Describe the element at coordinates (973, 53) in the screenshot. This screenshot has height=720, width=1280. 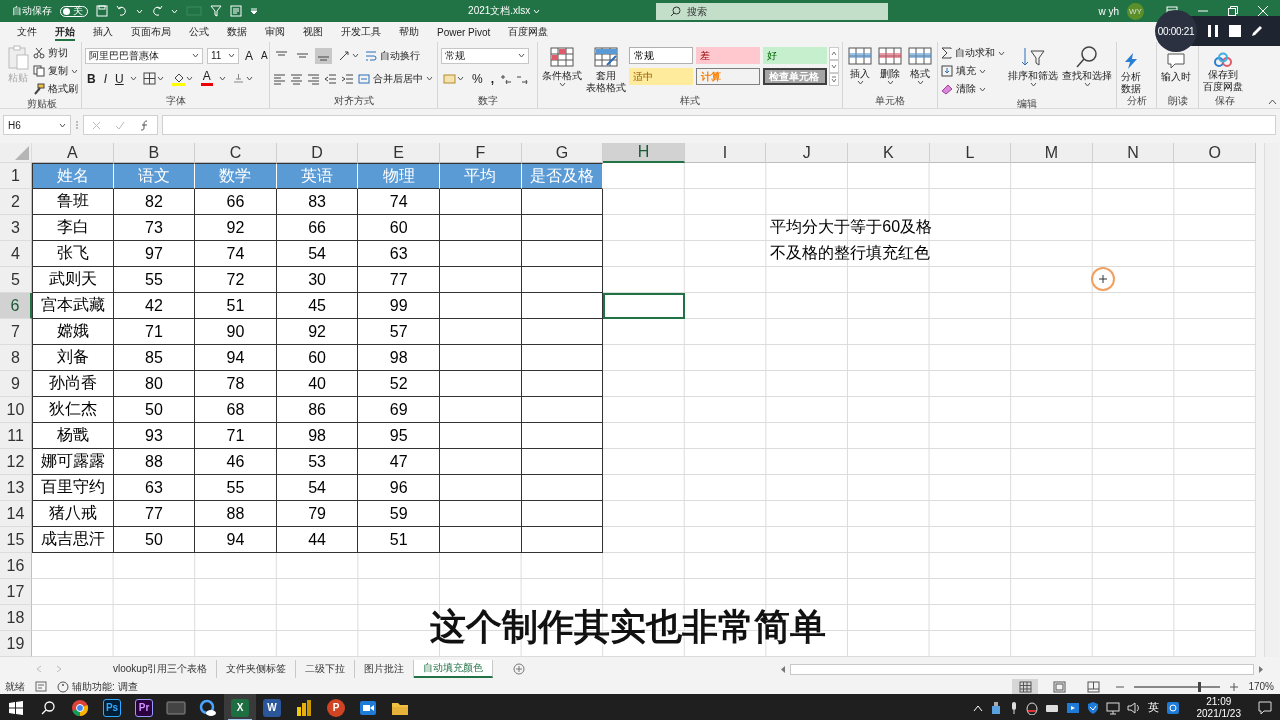
I see `autosum-button: 自动求和` at that location.